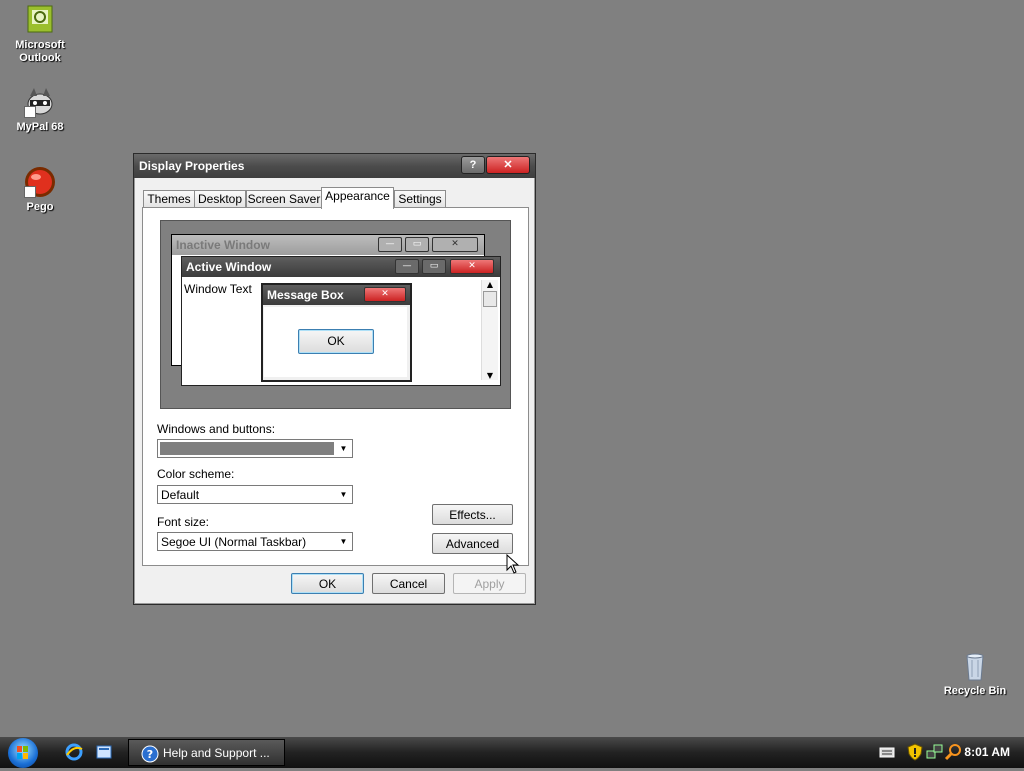 This screenshot has height=771, width=1024. Describe the element at coordinates (975, 666) in the screenshot. I see `recycle-bin-icon` at that location.